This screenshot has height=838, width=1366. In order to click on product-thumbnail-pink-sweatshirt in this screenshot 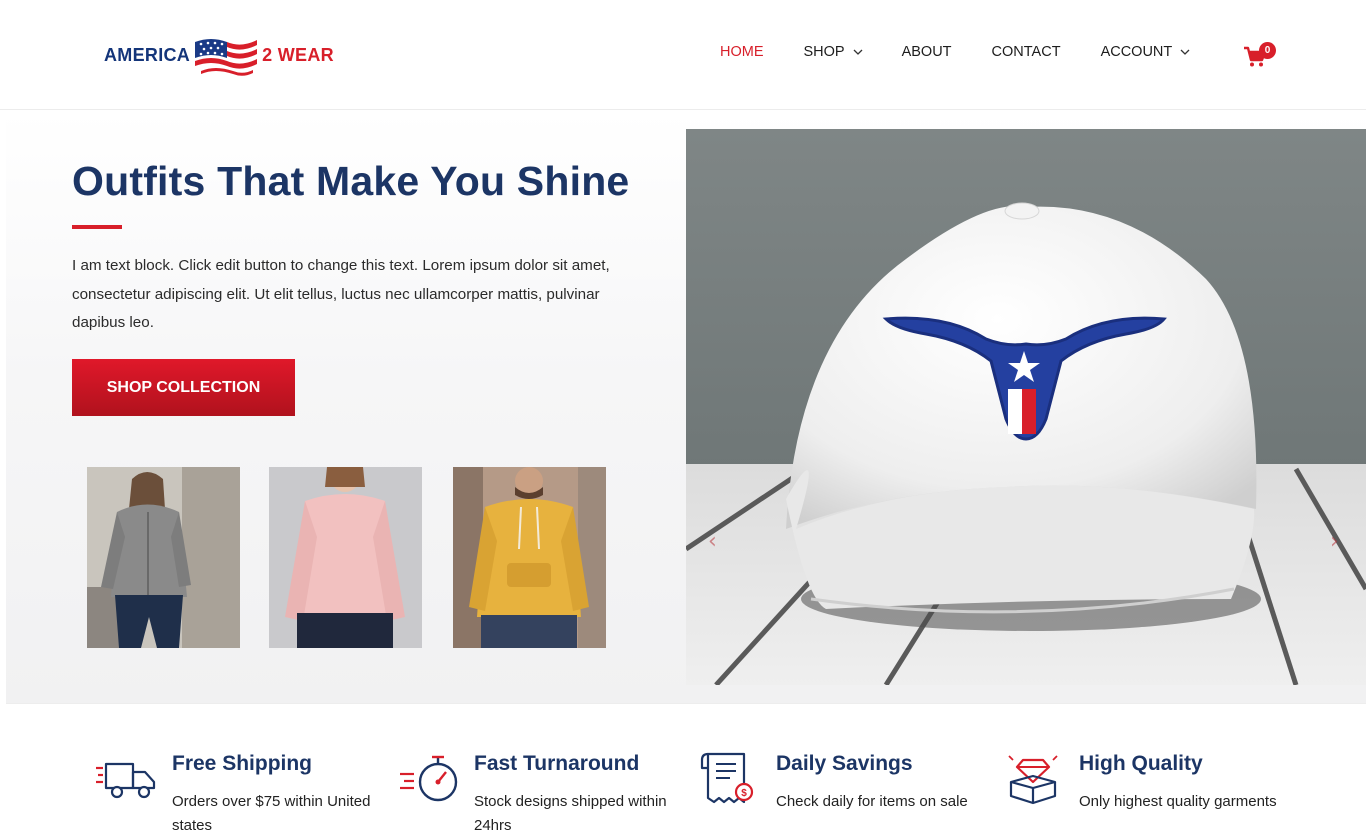, I will do `click(345, 557)`.